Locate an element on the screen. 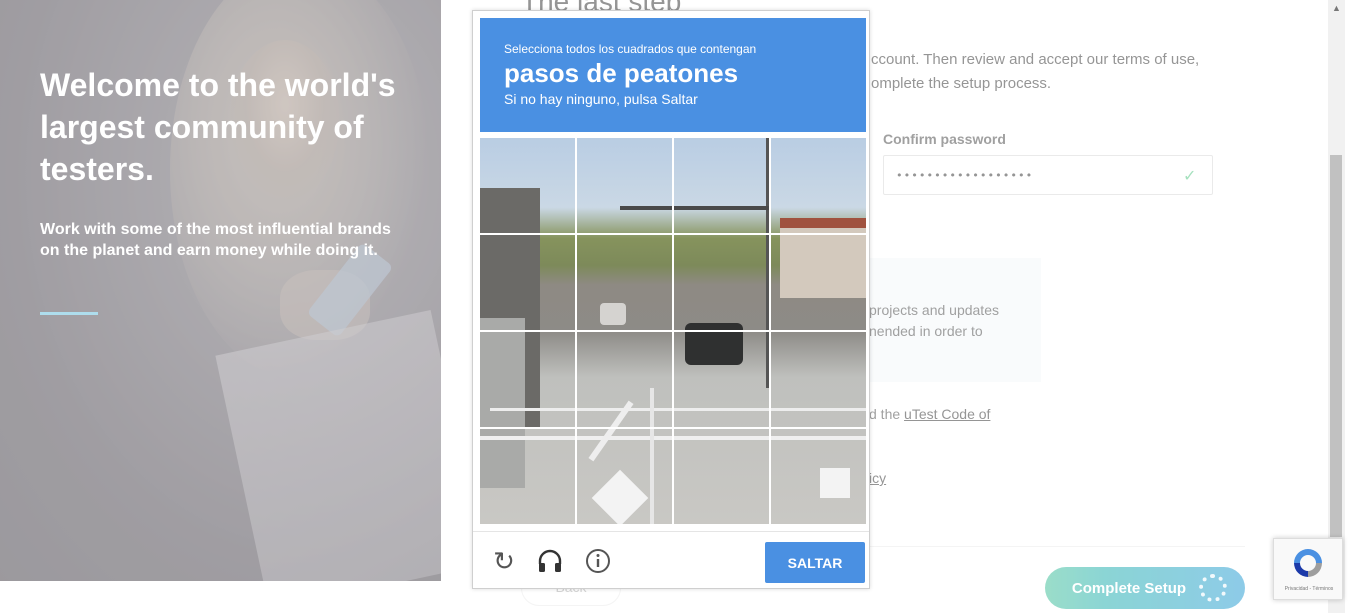  recaptcha-logo-icon is located at coordinates (1308, 563).